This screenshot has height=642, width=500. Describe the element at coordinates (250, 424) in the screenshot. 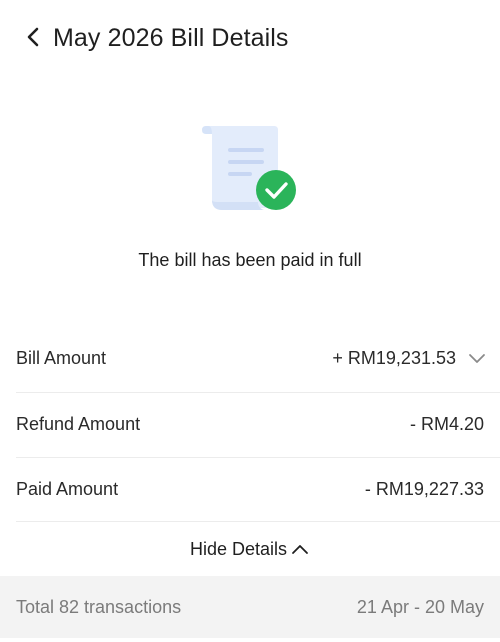

I see `refund-amount-row: Refund Amount - RM4.20` at that location.